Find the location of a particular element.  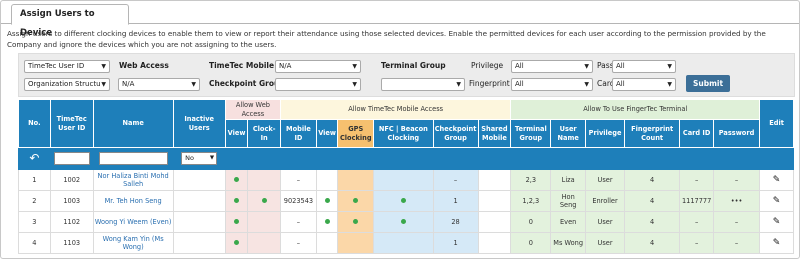

id-type-select: TimeTec User ID ▼ is located at coordinates (67, 66).